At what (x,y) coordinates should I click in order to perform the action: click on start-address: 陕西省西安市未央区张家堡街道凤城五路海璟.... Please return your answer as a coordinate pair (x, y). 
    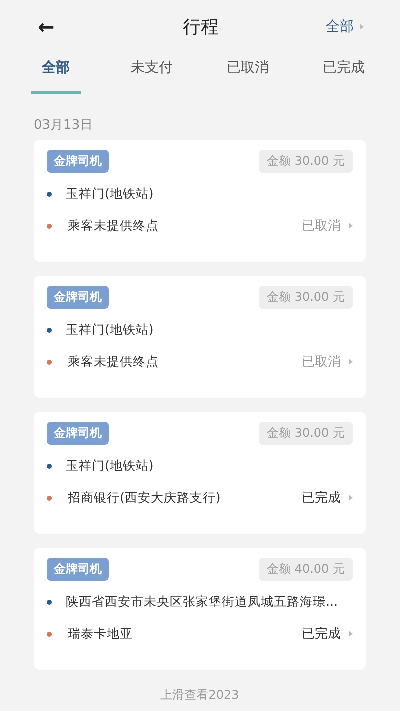
    Looking at the image, I should click on (202, 602).